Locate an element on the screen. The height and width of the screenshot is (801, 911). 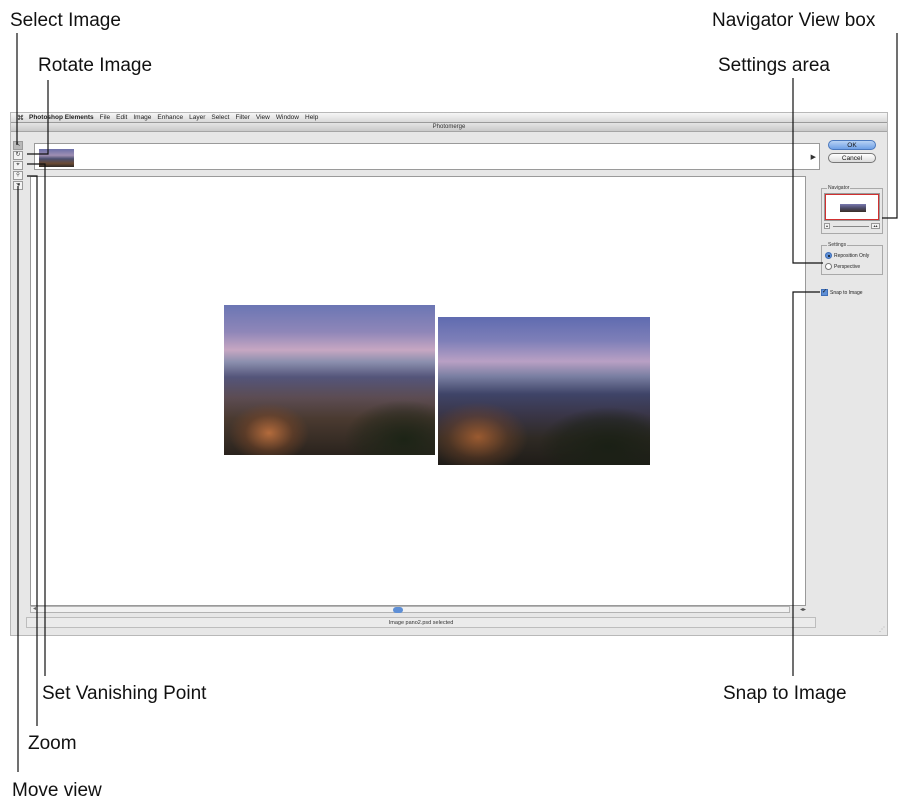
settings-label: Settings is located at coordinates (837, 245).